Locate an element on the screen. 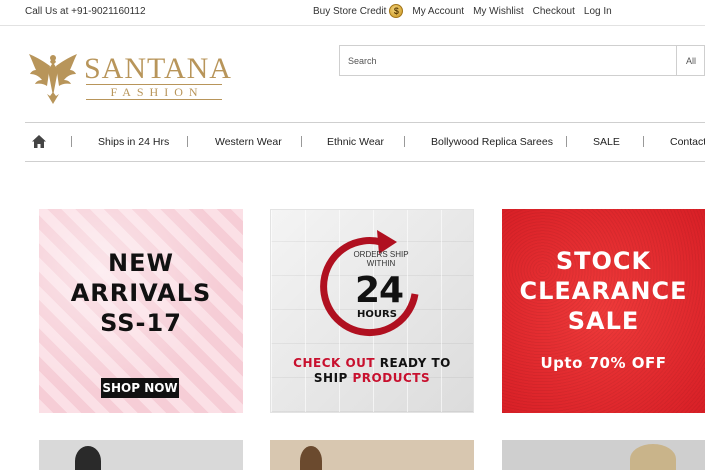 The image size is (705, 470). coin-icon: $ is located at coordinates (396, 11).